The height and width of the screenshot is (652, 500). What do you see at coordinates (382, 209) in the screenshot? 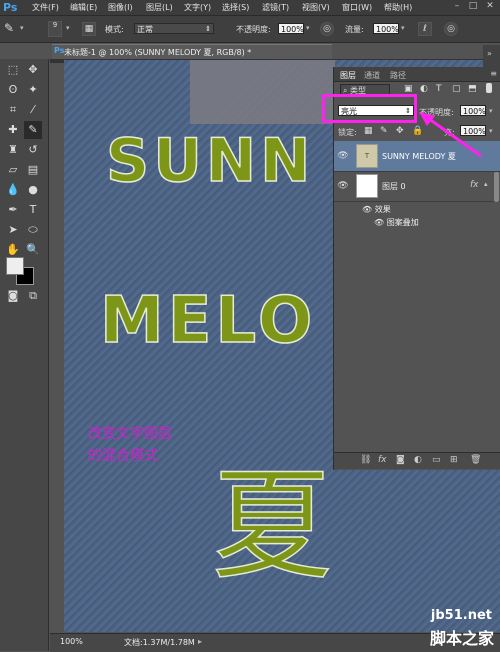
I see `effects-label: 效果` at bounding box center [382, 209].